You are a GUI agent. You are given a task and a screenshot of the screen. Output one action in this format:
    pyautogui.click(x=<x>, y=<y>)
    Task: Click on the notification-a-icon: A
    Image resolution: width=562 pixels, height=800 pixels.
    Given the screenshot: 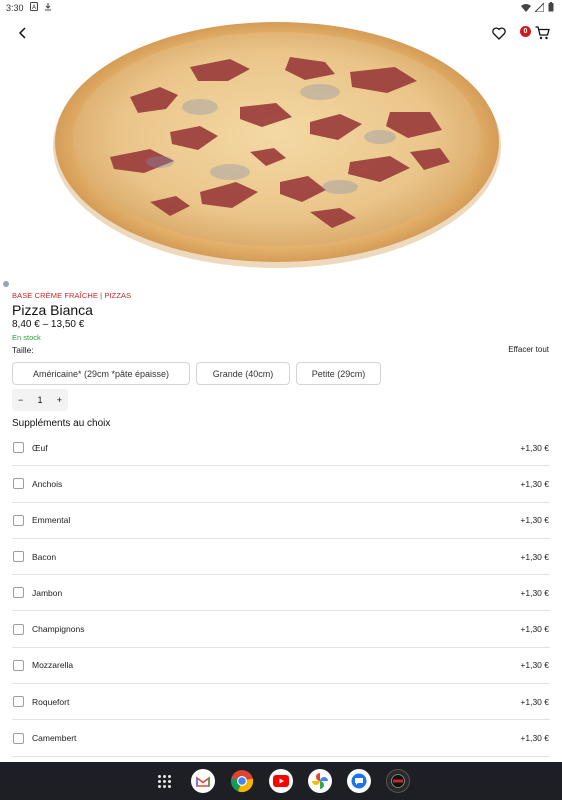 What is the action you would take?
    pyautogui.click(x=34, y=6)
    